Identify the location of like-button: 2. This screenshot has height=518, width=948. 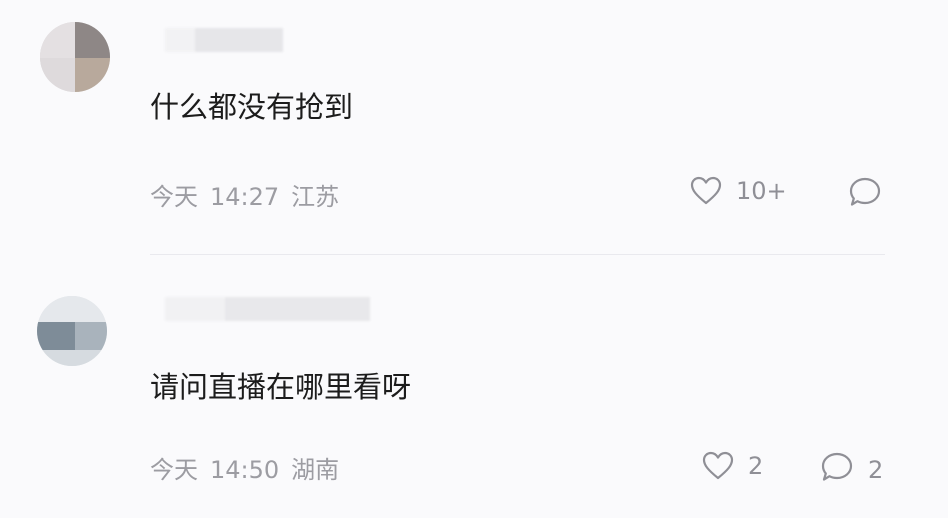
(732, 466).